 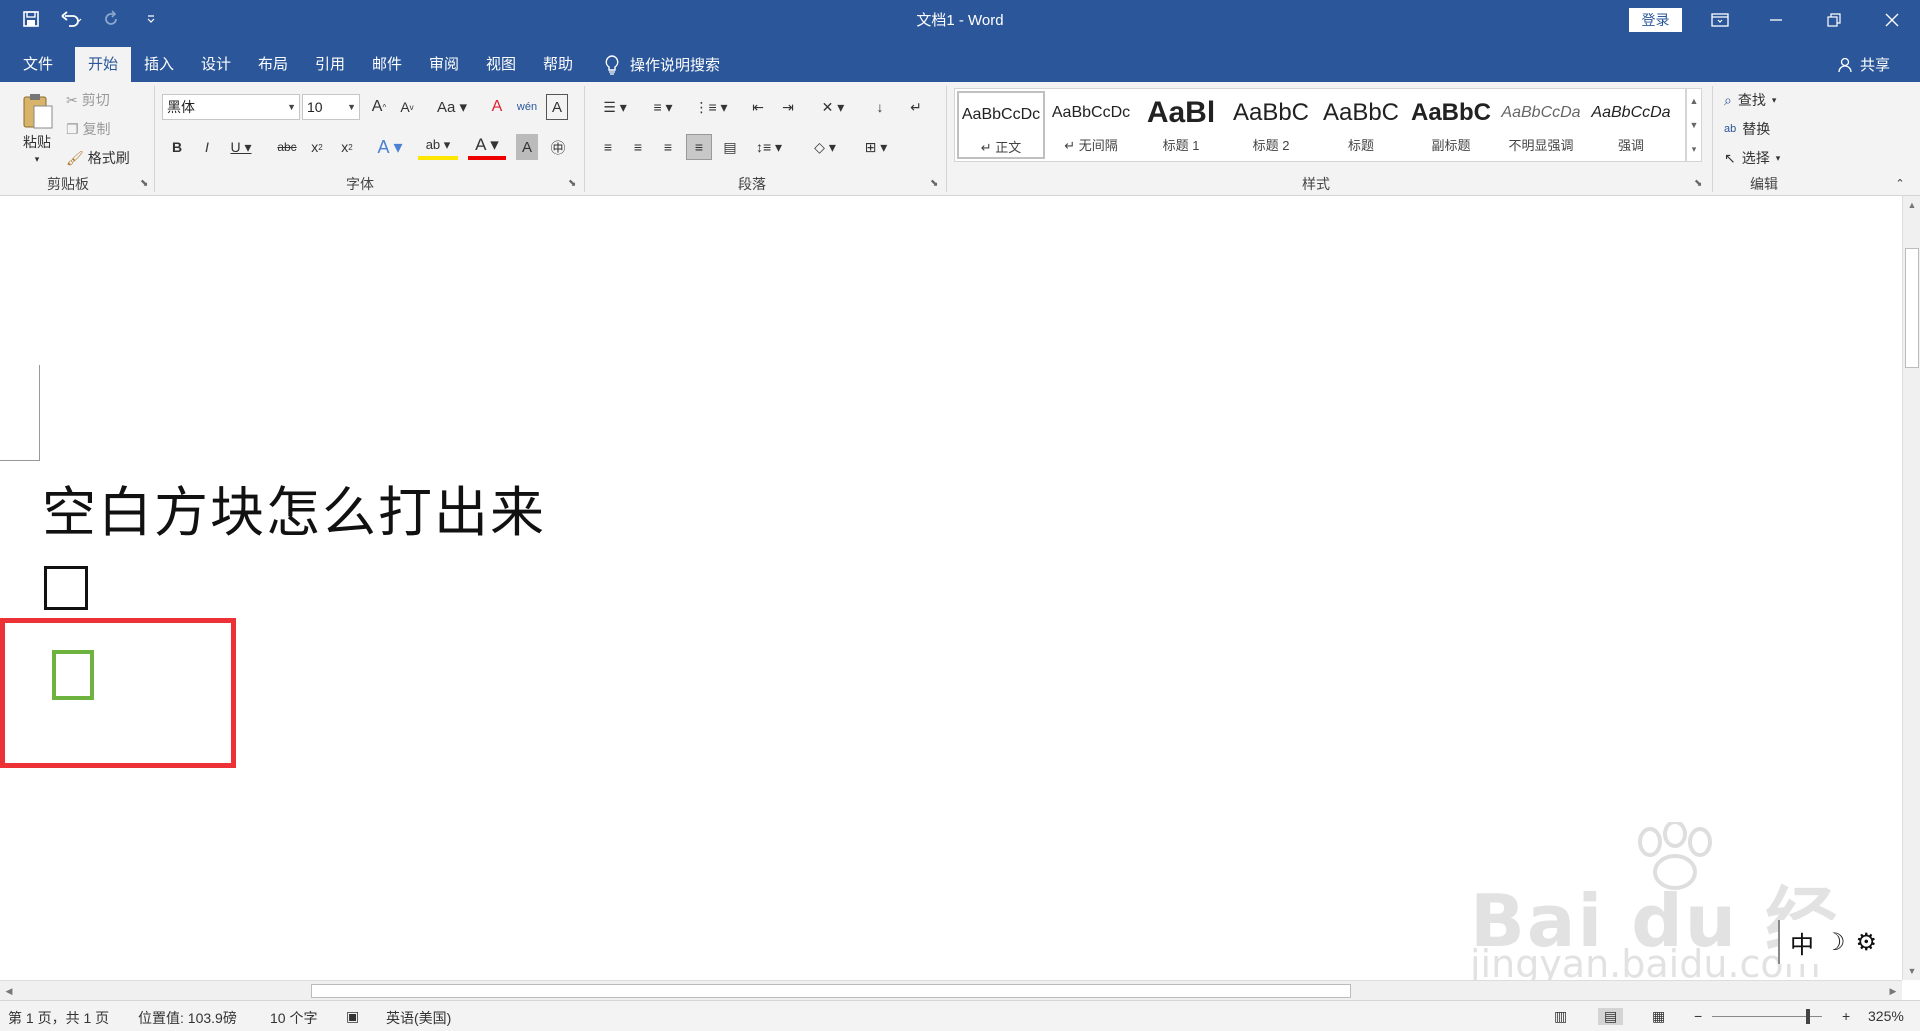 What do you see at coordinates (111, 19) in the screenshot?
I see `redo-icon` at bounding box center [111, 19].